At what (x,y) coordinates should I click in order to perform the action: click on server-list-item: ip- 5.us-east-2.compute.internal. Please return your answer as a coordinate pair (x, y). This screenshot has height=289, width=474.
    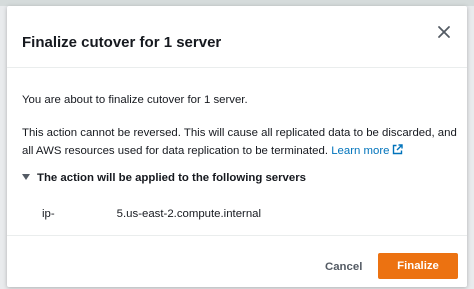
    Looking at the image, I should click on (151, 213).